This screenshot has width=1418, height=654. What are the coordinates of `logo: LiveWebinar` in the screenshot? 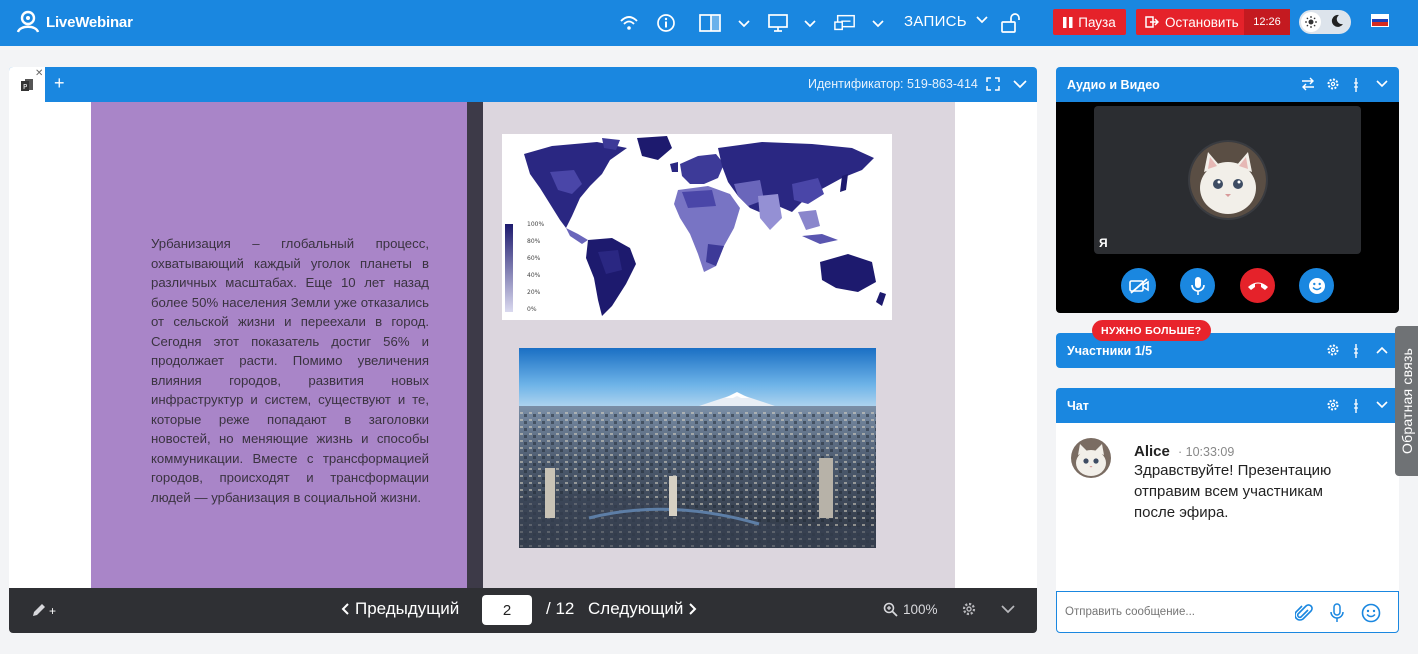 It's located at (74, 22).